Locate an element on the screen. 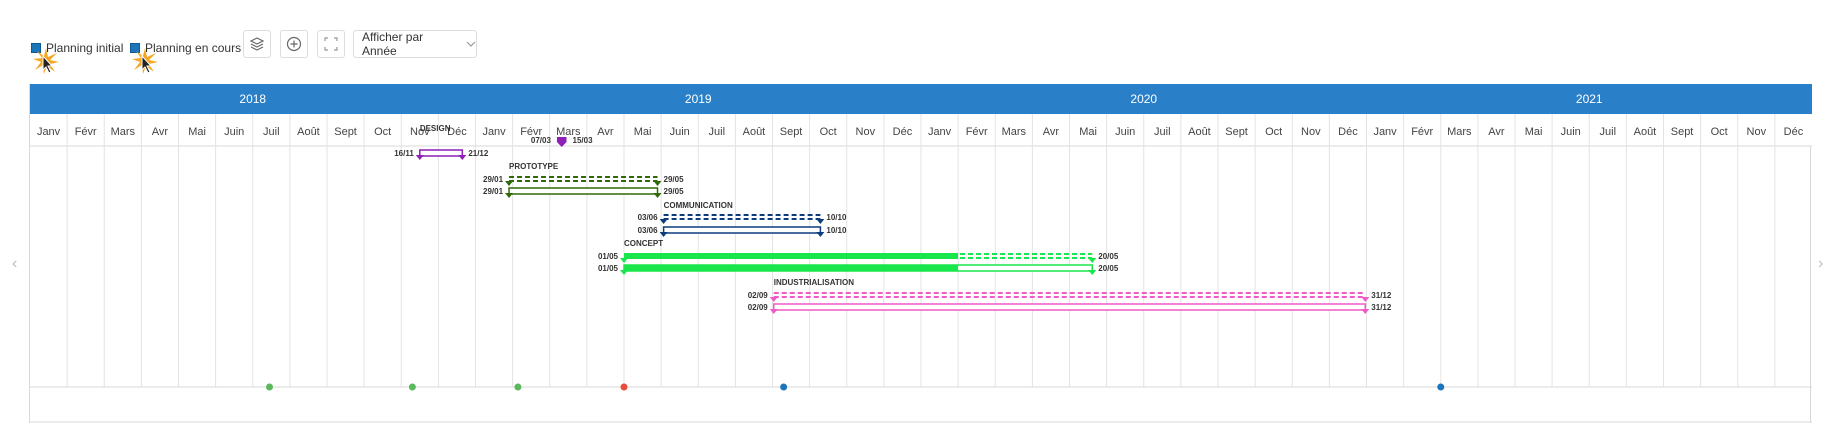 The image size is (1834, 428). year-label: 2021 is located at coordinates (1589, 99).